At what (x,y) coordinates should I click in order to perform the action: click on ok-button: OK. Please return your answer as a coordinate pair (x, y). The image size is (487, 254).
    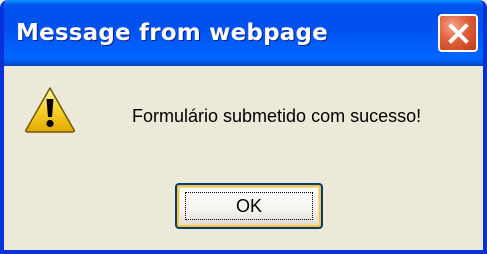
    Looking at the image, I should click on (249, 206).